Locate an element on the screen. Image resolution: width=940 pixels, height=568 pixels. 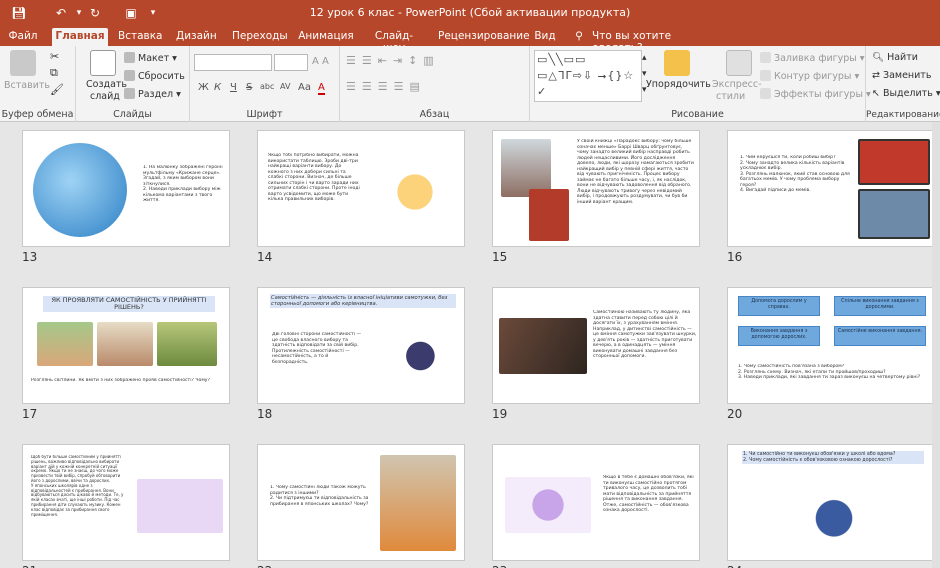
arrange-button: Упорядочить is located at coordinates (678, 84).